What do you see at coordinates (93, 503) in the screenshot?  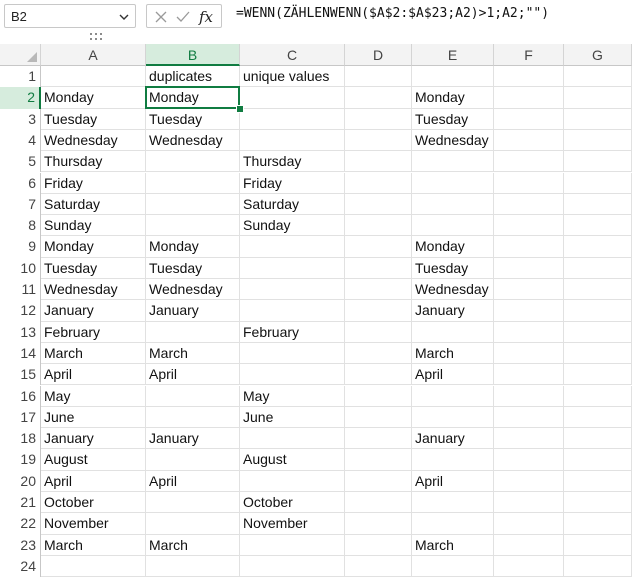 I see `cell-a21: October` at bounding box center [93, 503].